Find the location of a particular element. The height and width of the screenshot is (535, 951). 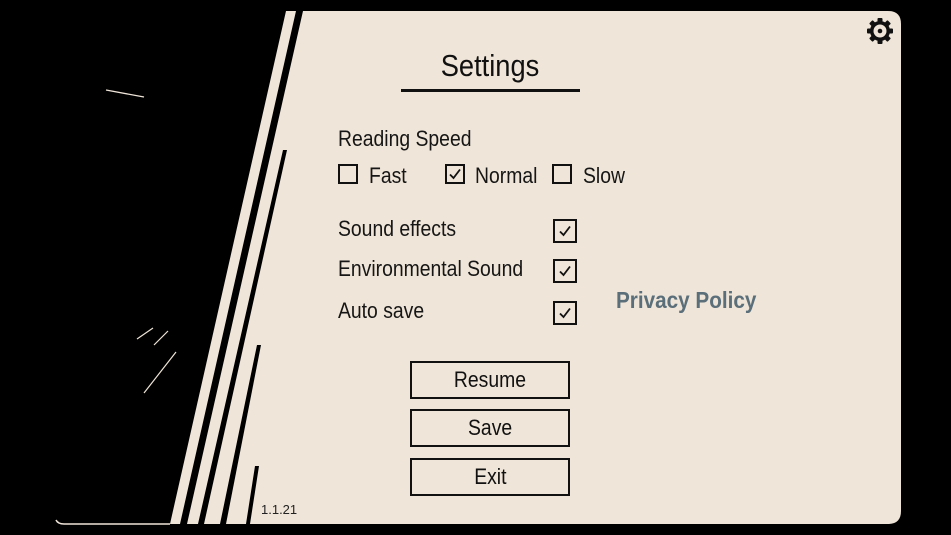

reading-speed-fast-label: Fast is located at coordinates (388, 175).